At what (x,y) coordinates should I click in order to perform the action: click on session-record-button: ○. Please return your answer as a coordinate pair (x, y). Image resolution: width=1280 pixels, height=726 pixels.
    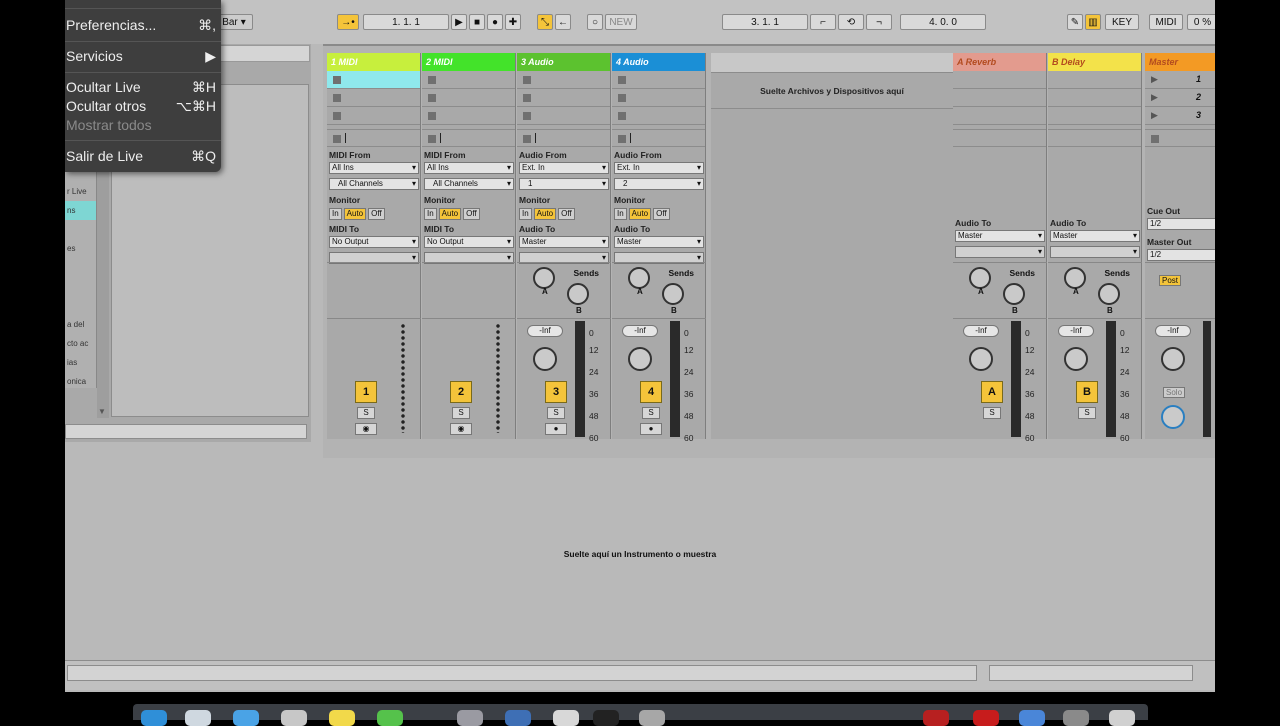
    Looking at the image, I should click on (595, 22).